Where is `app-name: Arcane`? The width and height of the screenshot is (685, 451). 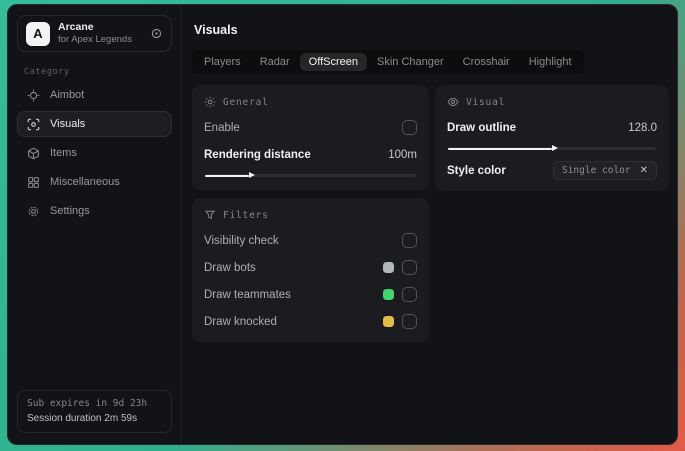
app-name: Arcane is located at coordinates (76, 27).